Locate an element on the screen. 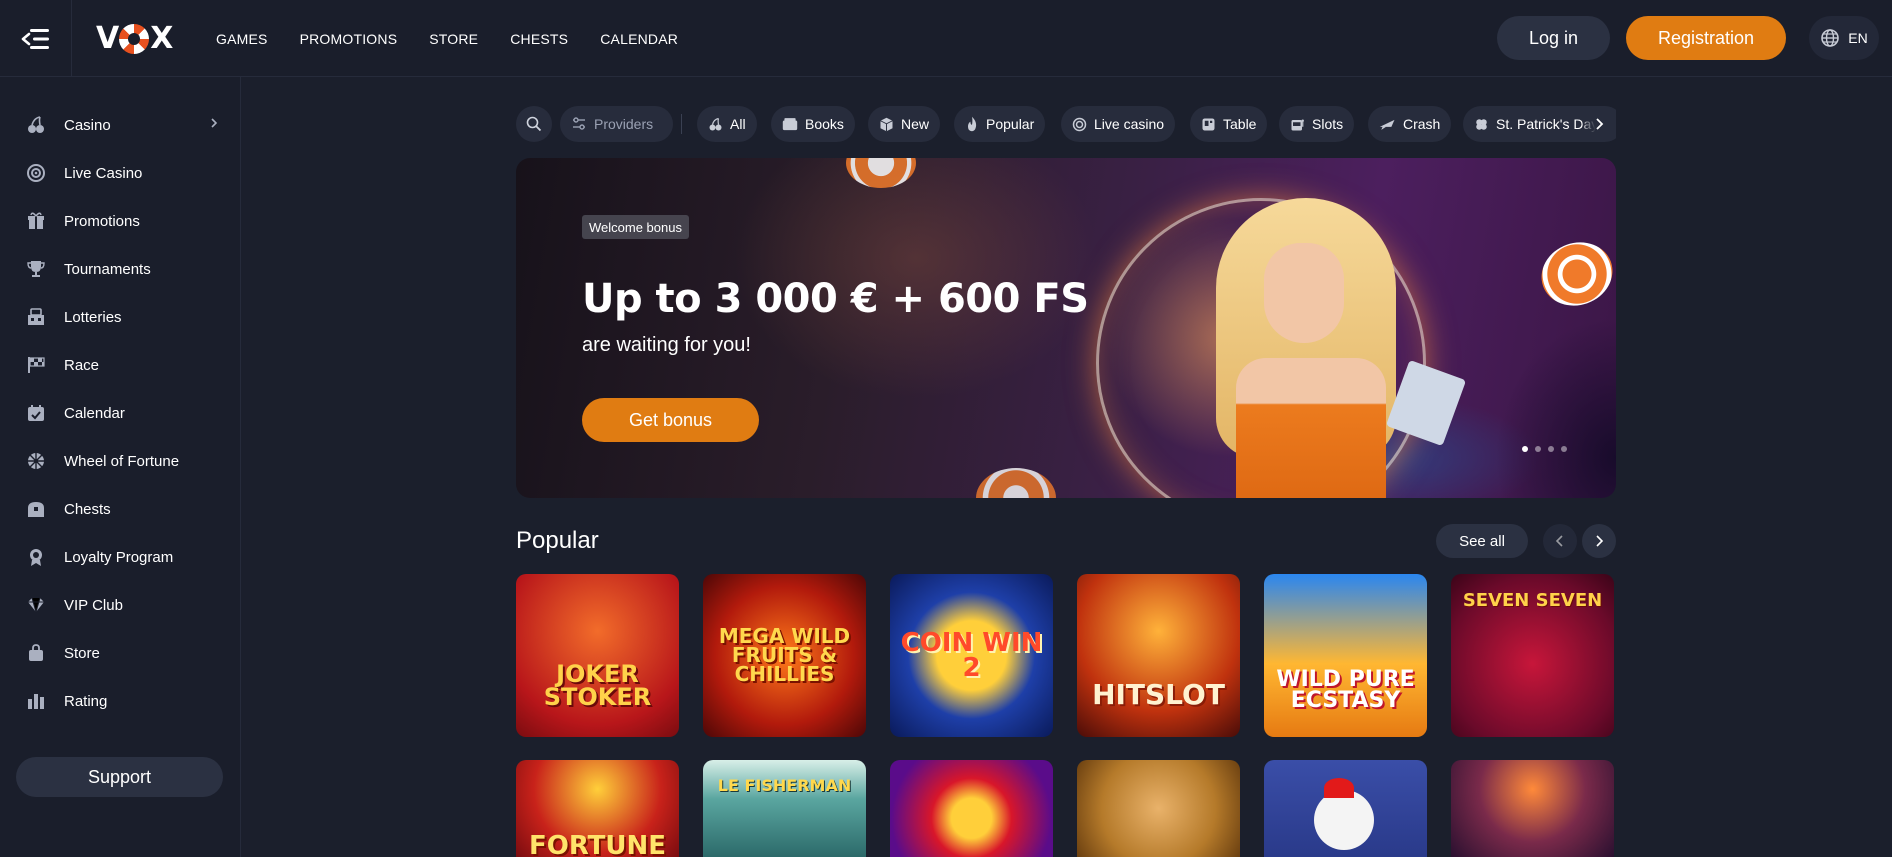 The height and width of the screenshot is (857, 1892). game-tile: SEVEN SEVEN is located at coordinates (1532, 655).